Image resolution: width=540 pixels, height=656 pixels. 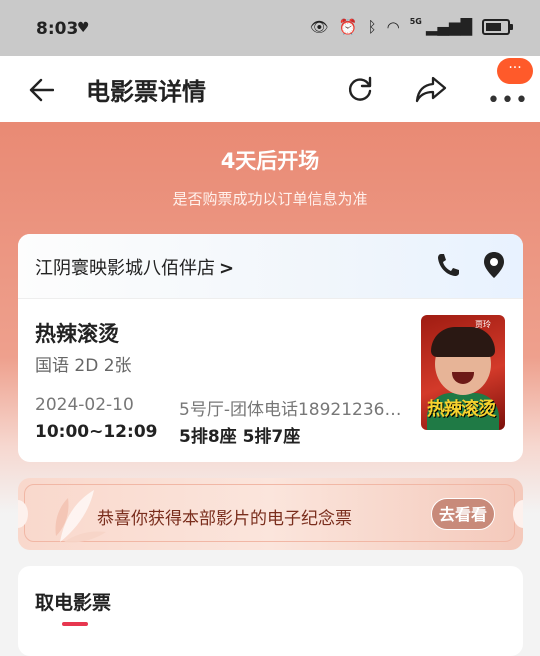 I want to click on status-icons: 👁 ⏰ ᛒ ◠ 5G ▂▄▆█, so click(x=411, y=26).